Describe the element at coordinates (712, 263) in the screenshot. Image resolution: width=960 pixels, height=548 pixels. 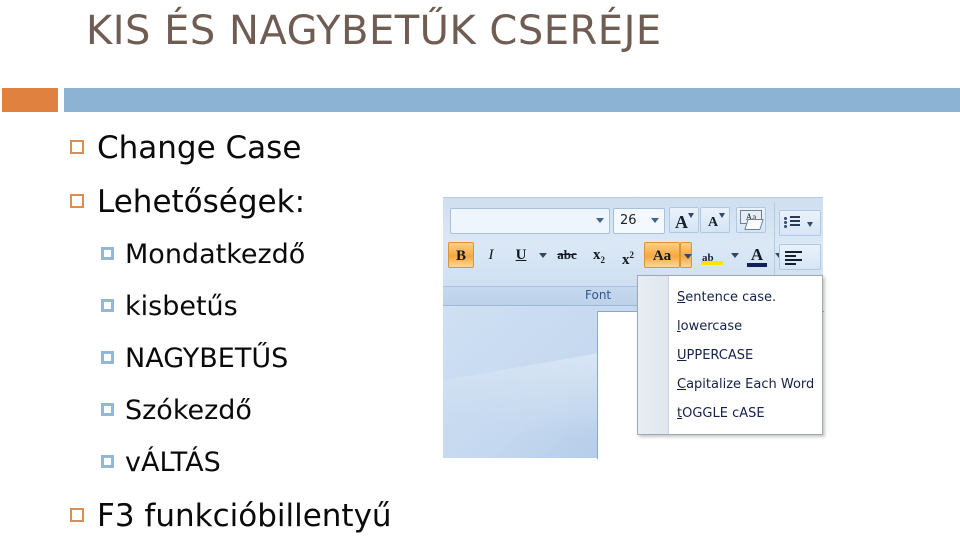
I see `highlight-color-swatch` at that location.